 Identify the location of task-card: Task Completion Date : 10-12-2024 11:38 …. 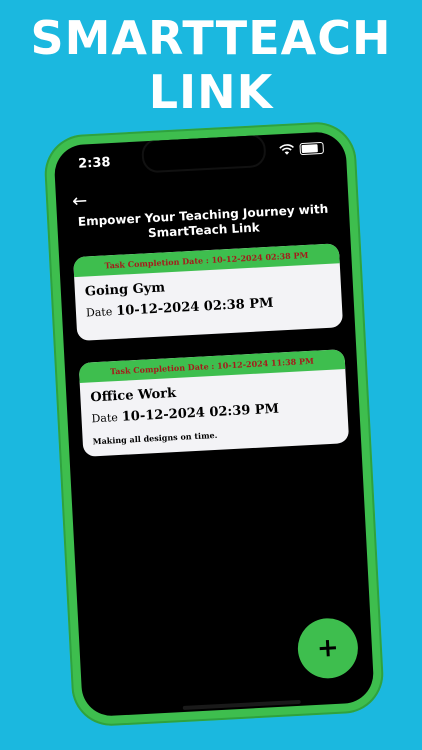
(214, 403).